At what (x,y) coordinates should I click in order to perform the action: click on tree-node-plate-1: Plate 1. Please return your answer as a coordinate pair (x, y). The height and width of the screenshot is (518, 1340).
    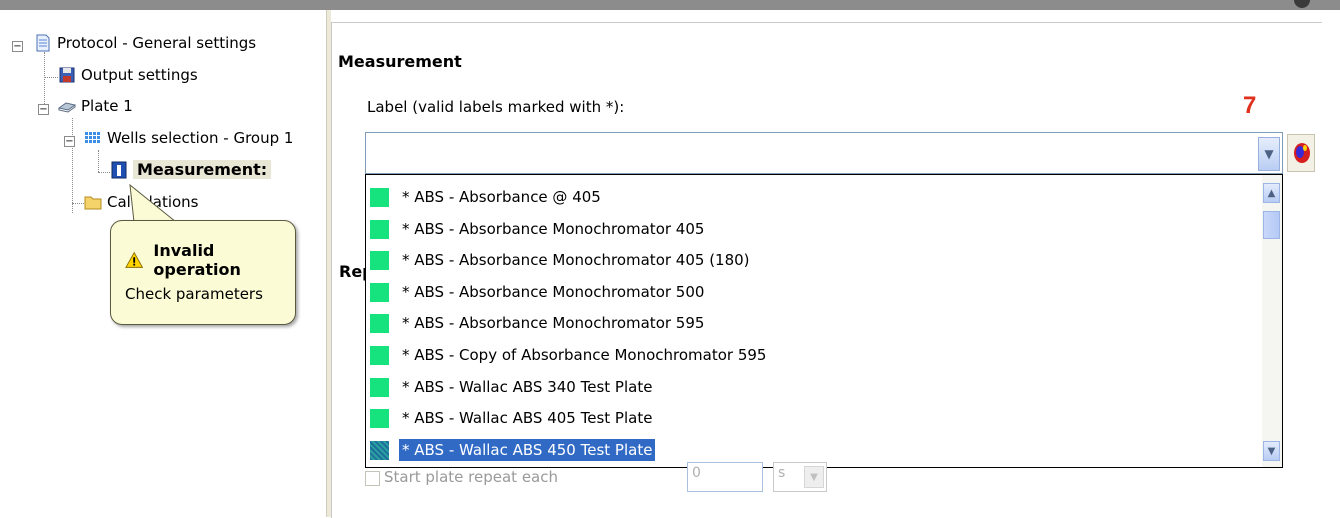
    Looking at the image, I should click on (95, 106).